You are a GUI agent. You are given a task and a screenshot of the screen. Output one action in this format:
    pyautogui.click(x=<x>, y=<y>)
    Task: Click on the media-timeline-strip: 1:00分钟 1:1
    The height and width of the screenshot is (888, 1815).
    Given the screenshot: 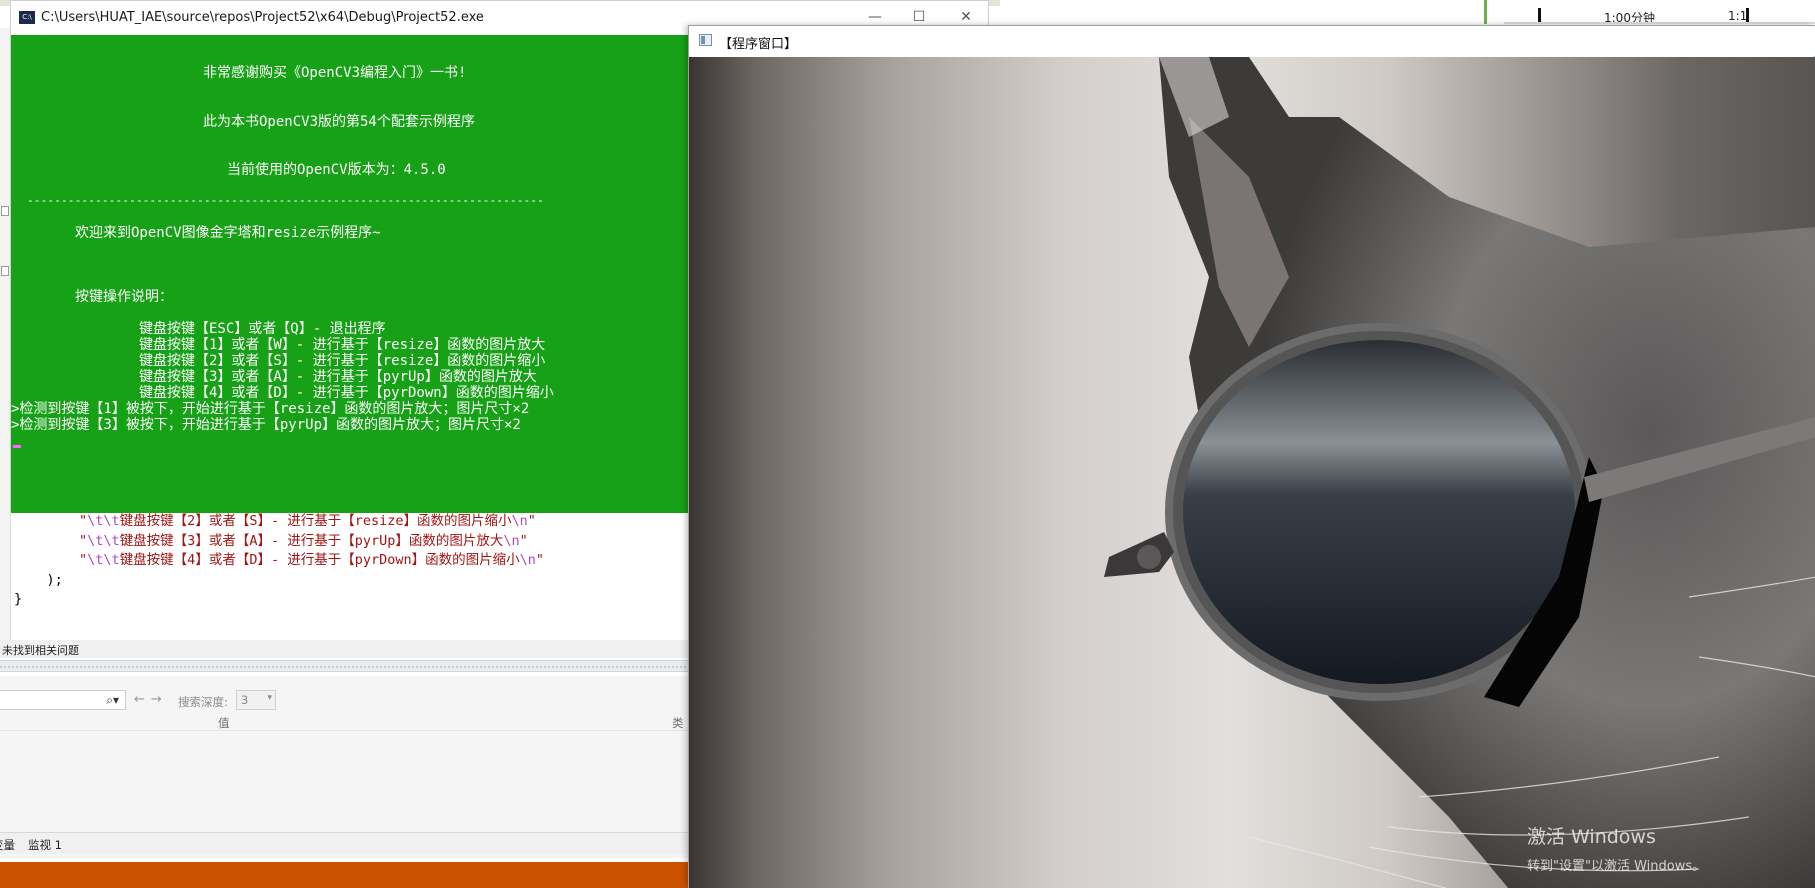 What is the action you would take?
    pyautogui.click(x=1649, y=13)
    